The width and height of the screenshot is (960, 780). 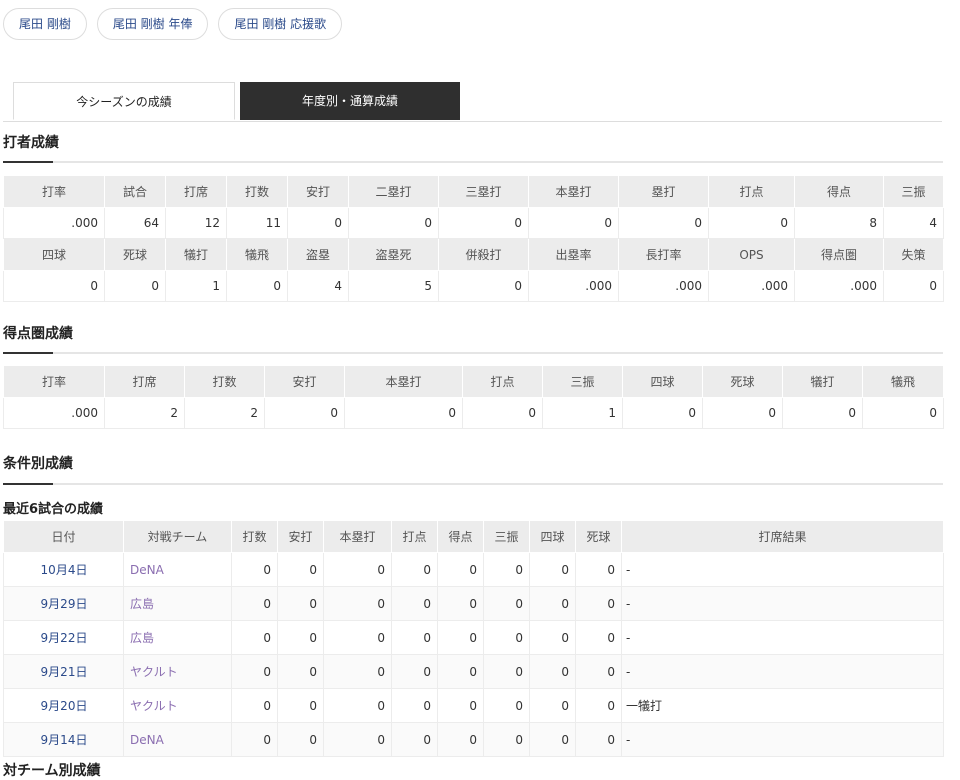 What do you see at coordinates (473, 191) in the screenshot?
I see `batting-header-row-1: 打率 試合 打席 打数 安打 二塁打 三塁打 本塁打 塁打 打点 得点 三振` at bounding box center [473, 191].